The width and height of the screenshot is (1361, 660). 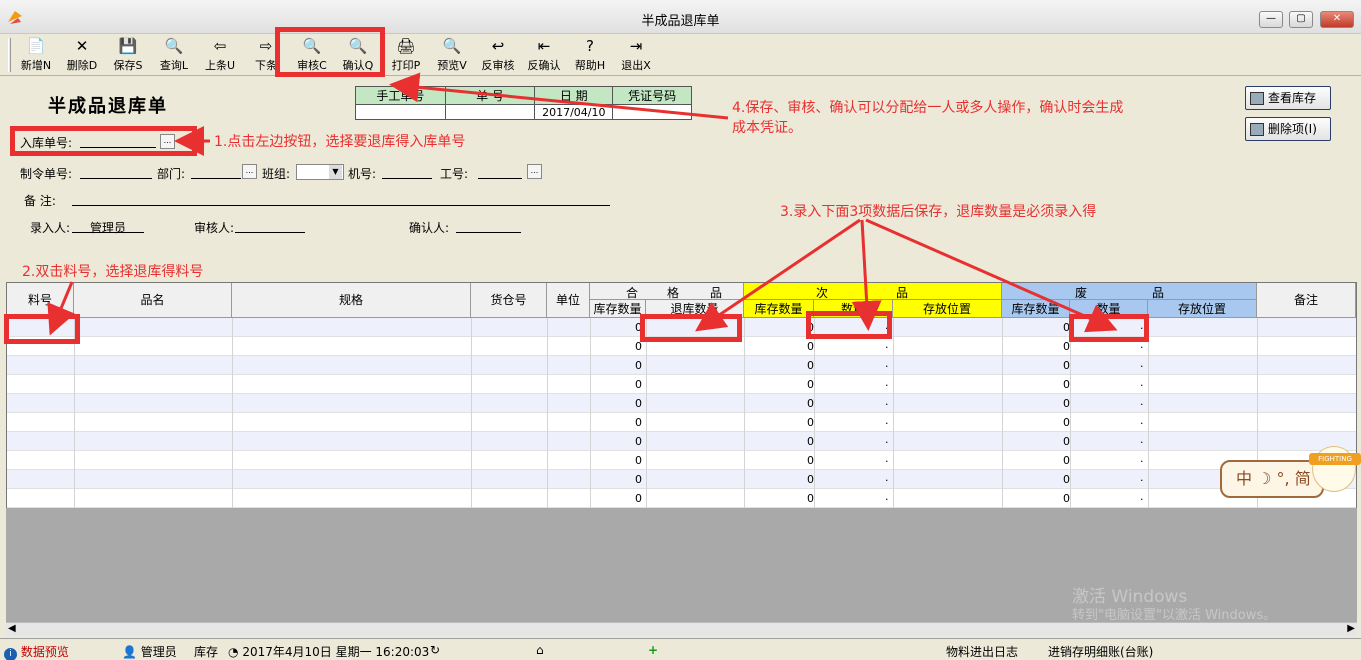 What do you see at coordinates (938, 212) in the screenshot?
I see `annotation-step-3: 3.录入下面3项数据后保存，退库数量是必须录入得` at bounding box center [938, 212].